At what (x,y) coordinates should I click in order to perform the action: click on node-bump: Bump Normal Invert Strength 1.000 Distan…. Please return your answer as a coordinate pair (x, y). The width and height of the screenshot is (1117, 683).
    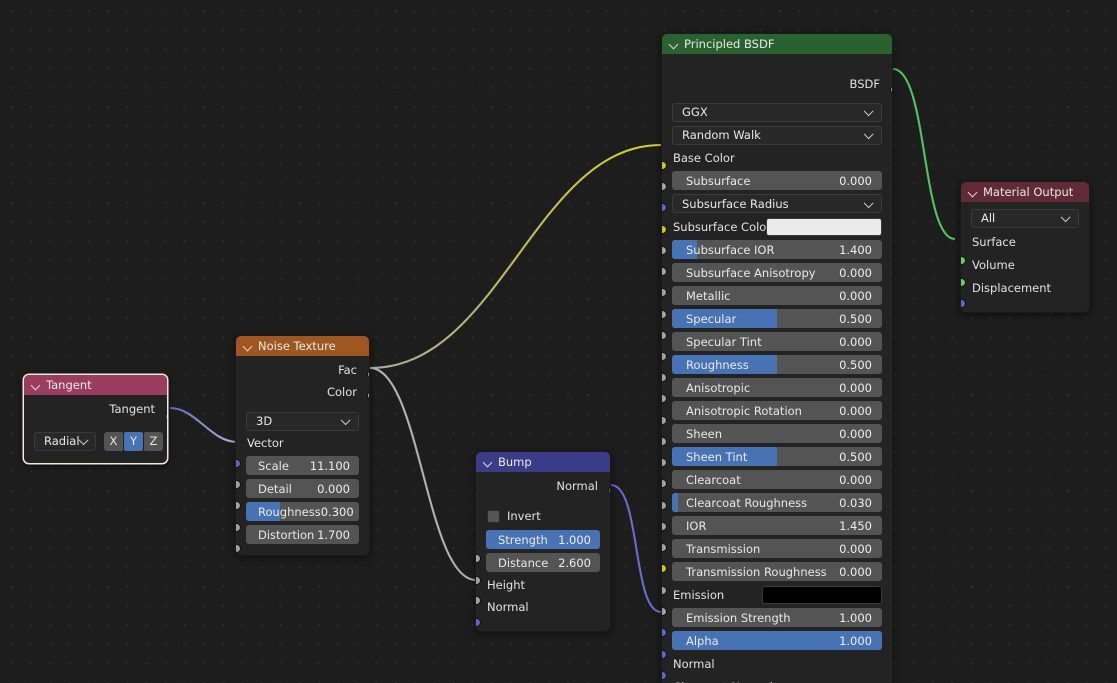
    Looking at the image, I should click on (543, 541).